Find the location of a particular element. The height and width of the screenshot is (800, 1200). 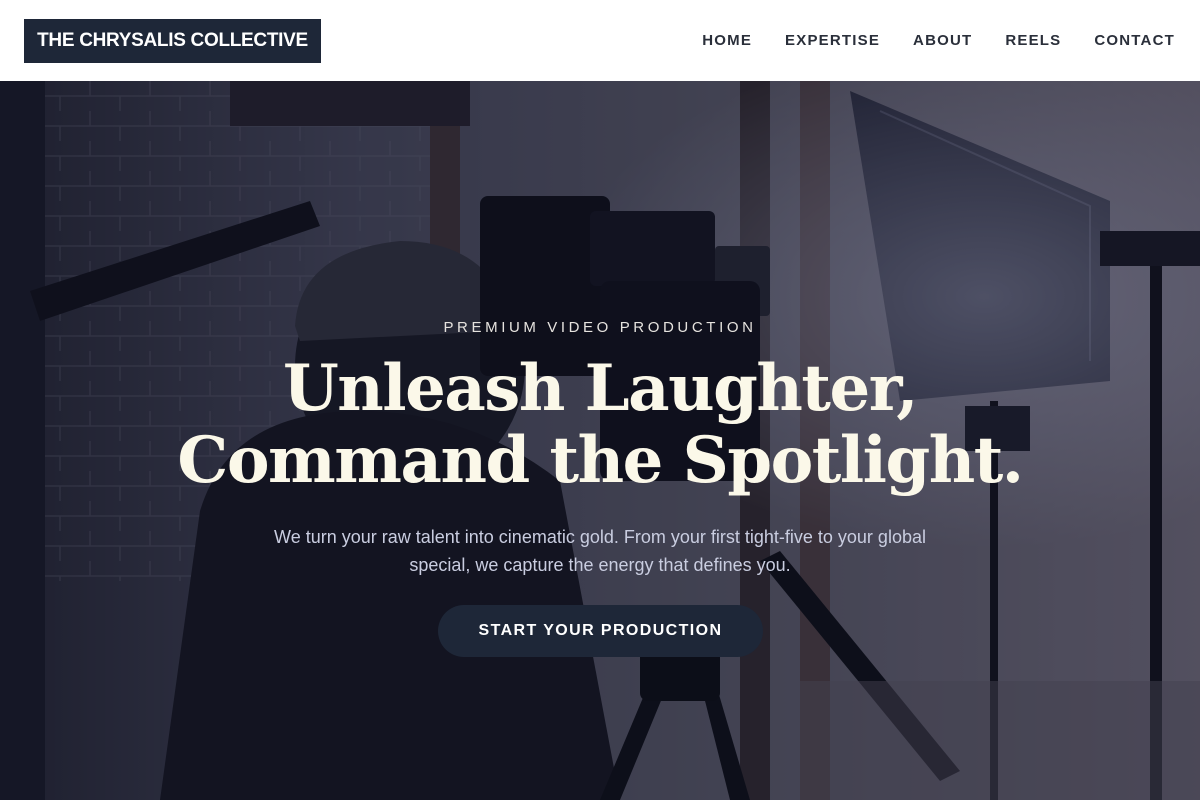

nav-home: HOME is located at coordinates (727, 40).